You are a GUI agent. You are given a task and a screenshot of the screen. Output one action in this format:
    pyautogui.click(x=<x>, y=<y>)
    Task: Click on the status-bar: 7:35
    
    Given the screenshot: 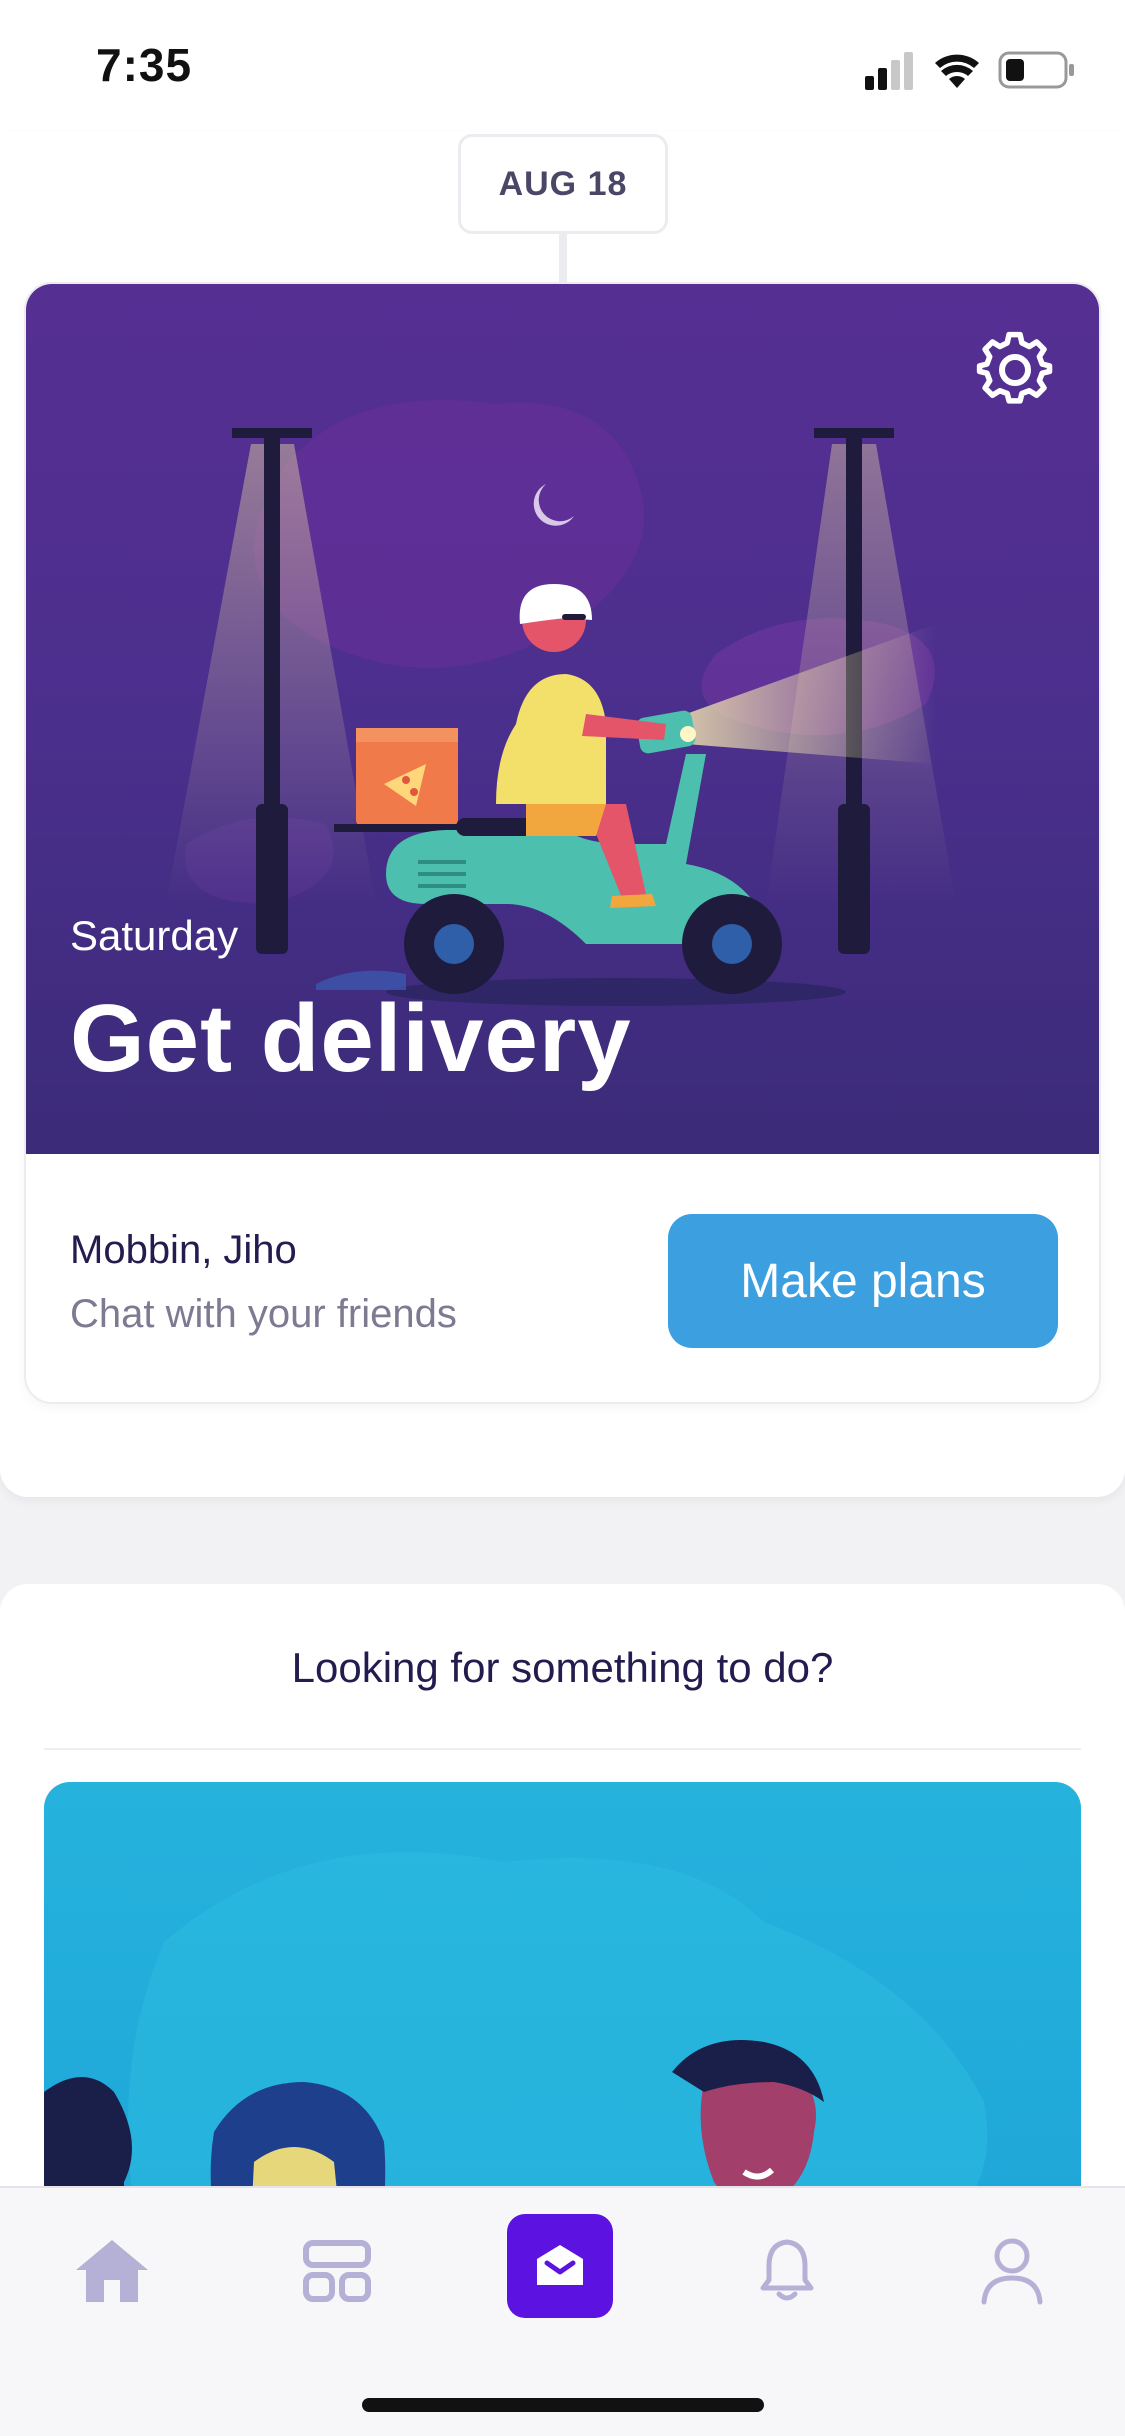 What is the action you would take?
    pyautogui.click(x=562, y=66)
    